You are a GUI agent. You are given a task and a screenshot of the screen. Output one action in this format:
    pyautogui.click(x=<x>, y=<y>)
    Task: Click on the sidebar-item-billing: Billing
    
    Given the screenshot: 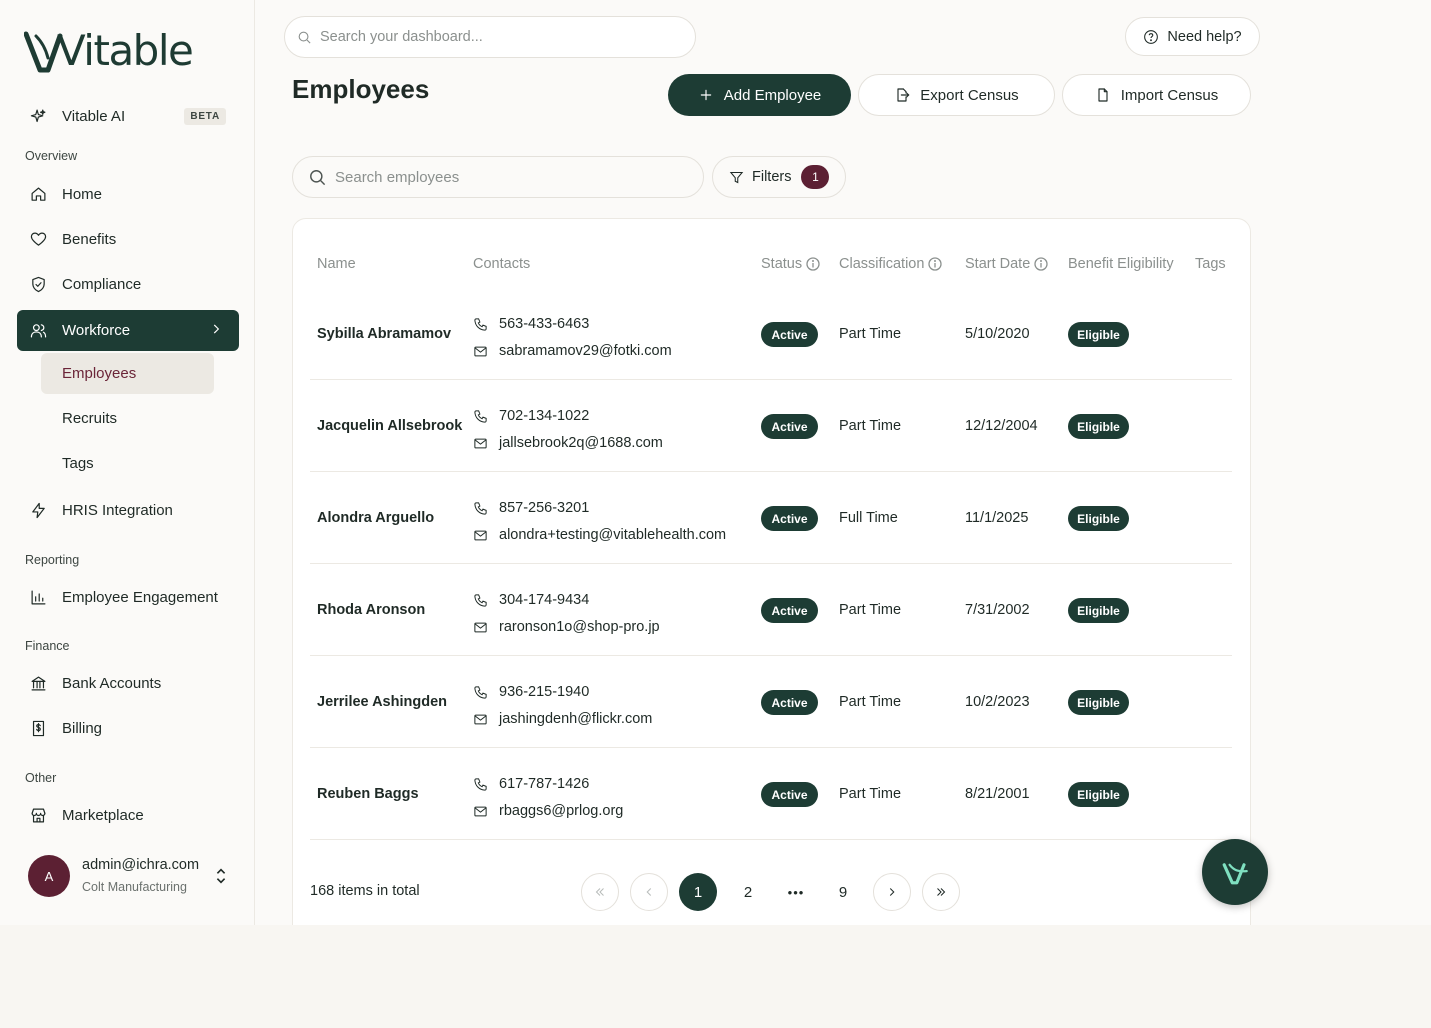 What is the action you would take?
    pyautogui.click(x=128, y=728)
    